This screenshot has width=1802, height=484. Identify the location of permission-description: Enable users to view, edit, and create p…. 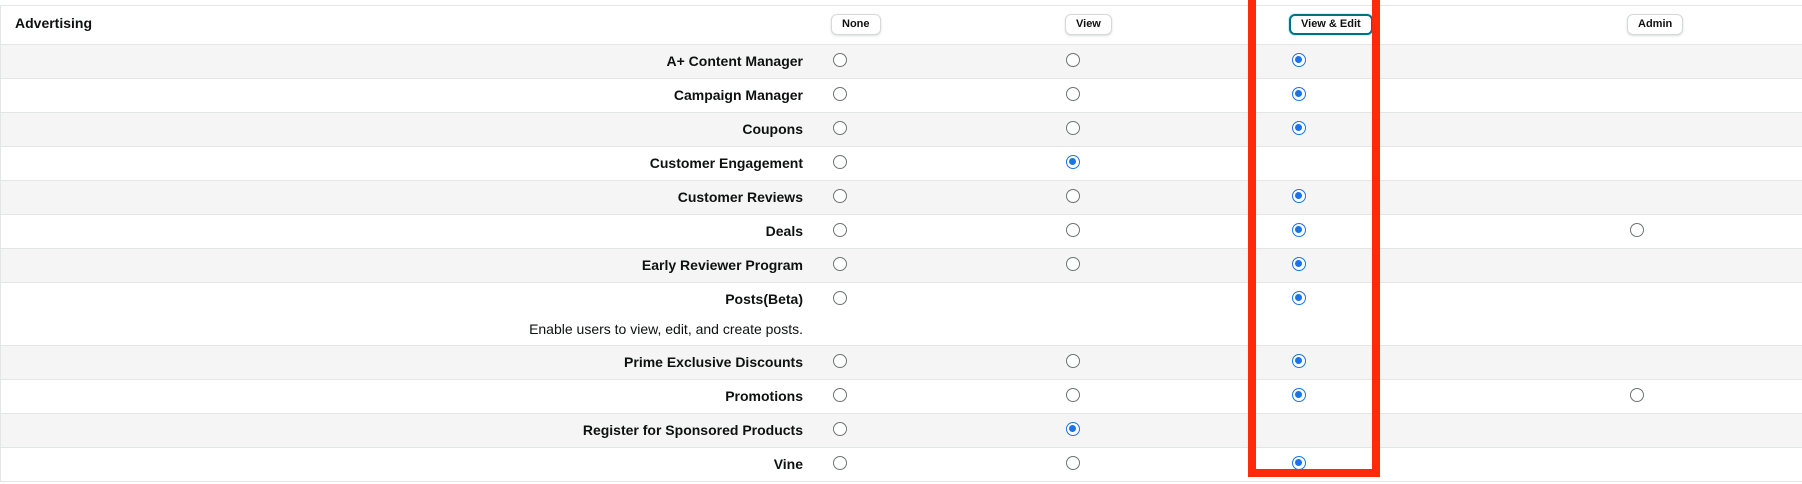
(666, 329).